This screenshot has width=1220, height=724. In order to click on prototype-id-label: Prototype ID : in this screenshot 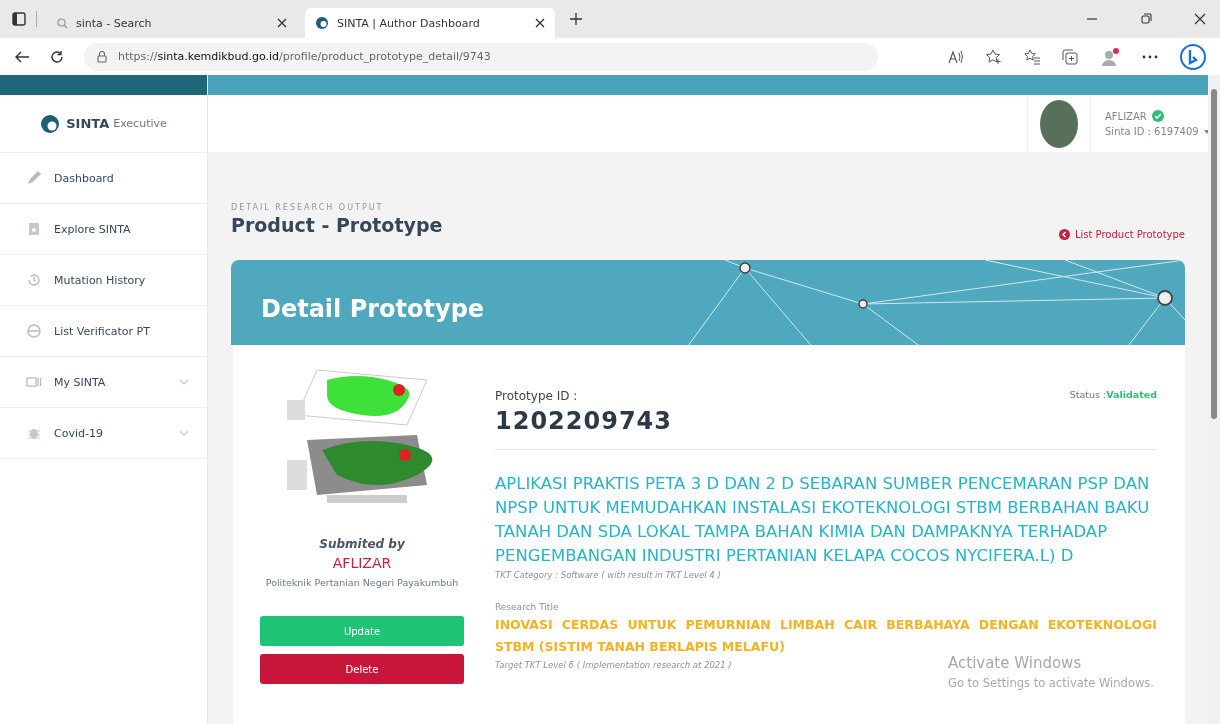, I will do `click(537, 396)`.